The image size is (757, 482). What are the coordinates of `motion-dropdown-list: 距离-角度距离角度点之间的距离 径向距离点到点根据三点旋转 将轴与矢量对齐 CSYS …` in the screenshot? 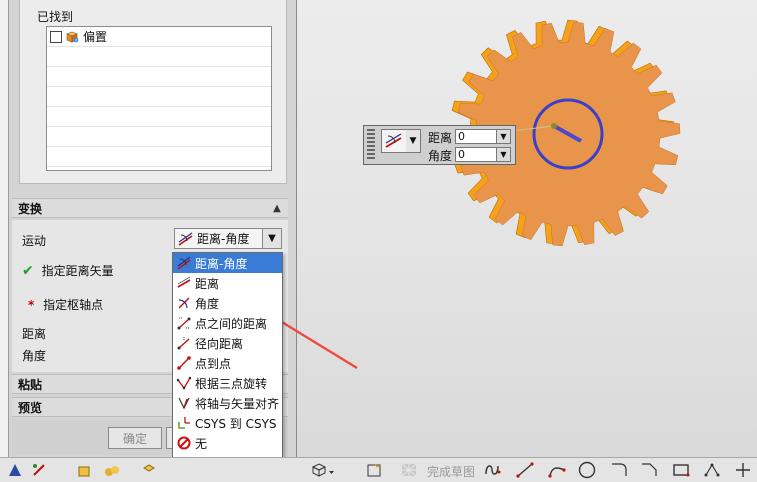 It's located at (227, 365).